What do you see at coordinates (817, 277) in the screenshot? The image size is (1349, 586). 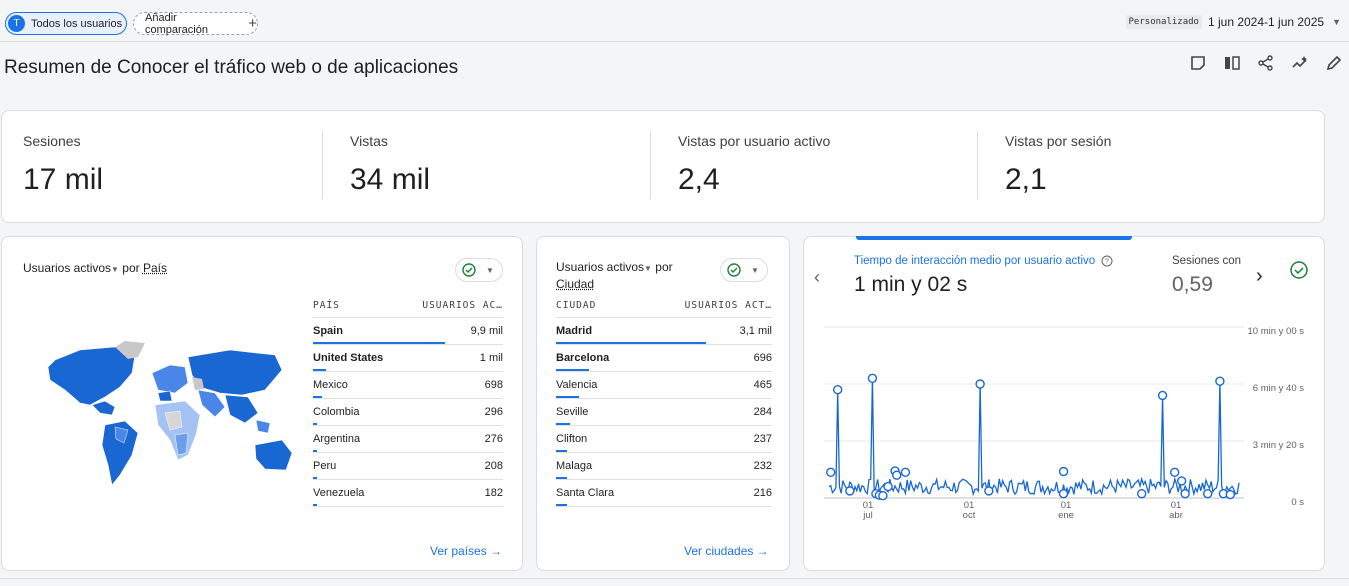 I see `chevron-left-icon: ‹` at bounding box center [817, 277].